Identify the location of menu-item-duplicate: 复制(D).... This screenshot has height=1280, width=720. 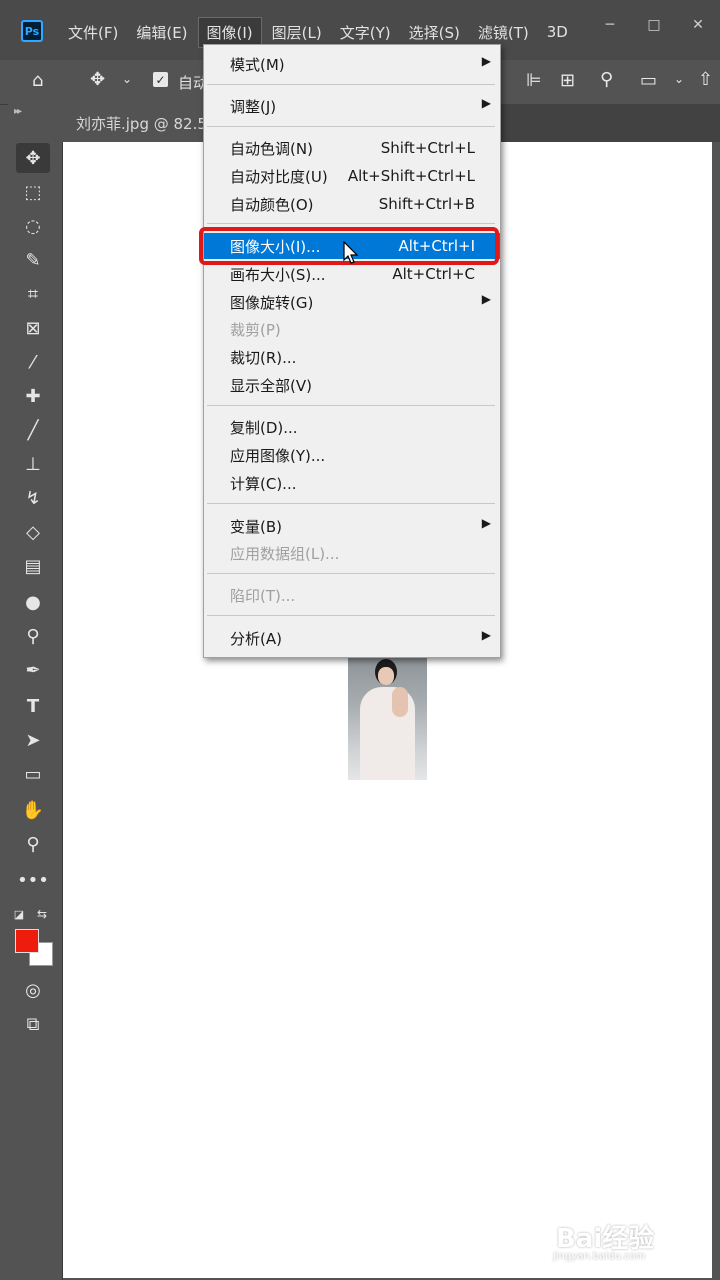
(352, 427).